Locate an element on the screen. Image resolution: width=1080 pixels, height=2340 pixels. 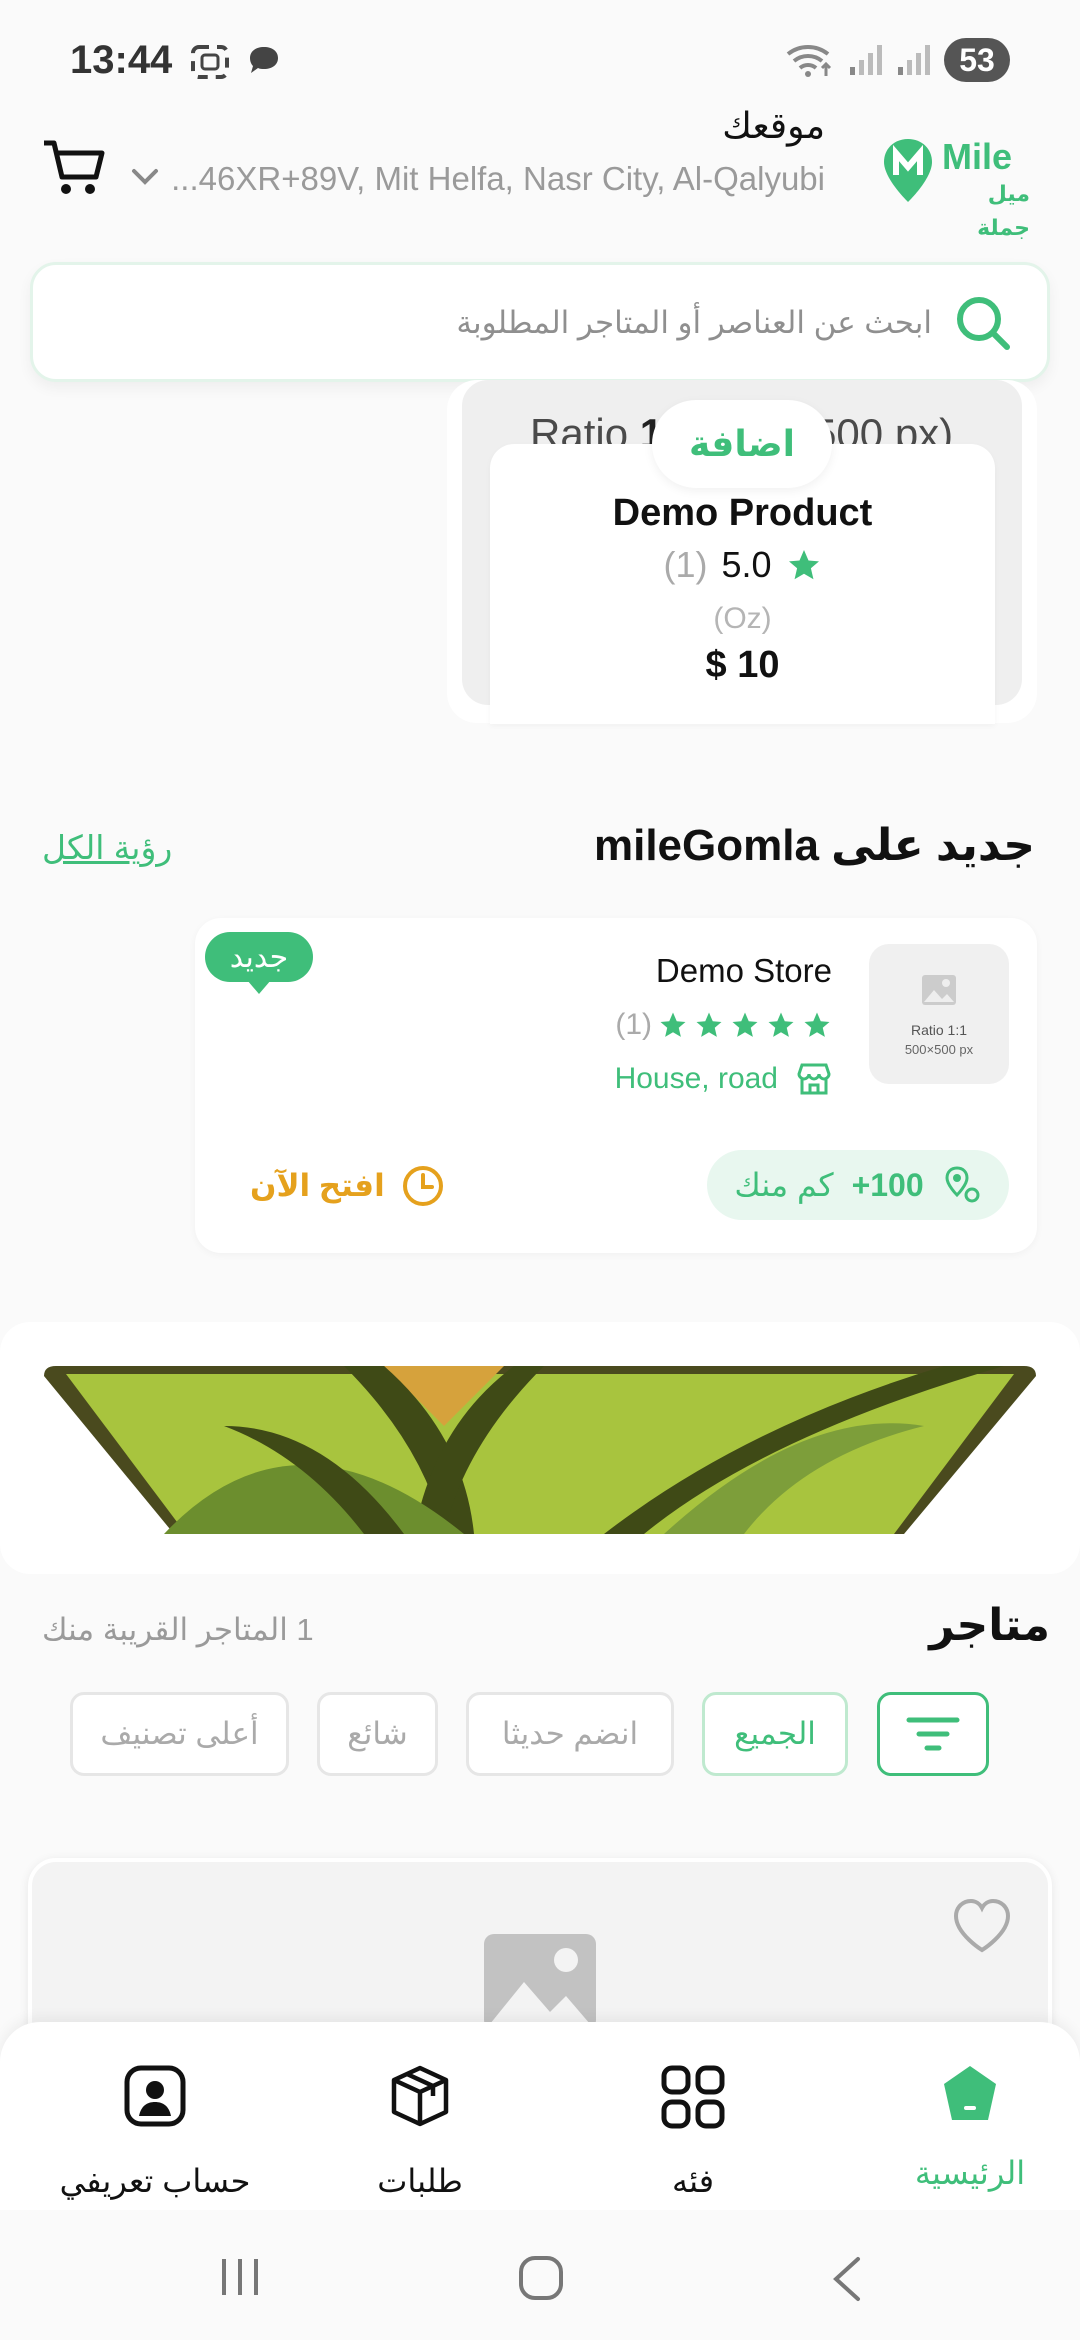
search-icon is located at coordinates (983, 323).